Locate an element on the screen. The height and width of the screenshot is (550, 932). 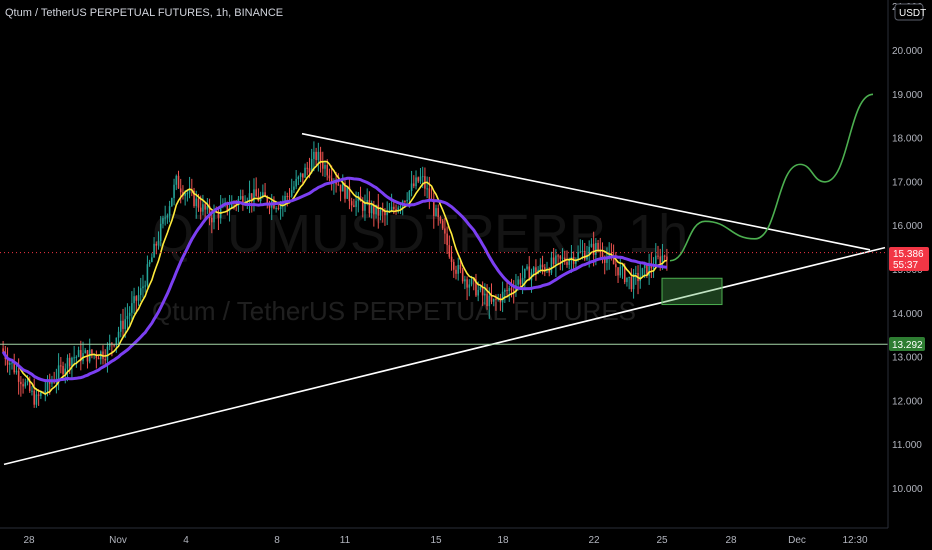
last-price-badge: 15.386 55:37 is located at coordinates (909, 259).